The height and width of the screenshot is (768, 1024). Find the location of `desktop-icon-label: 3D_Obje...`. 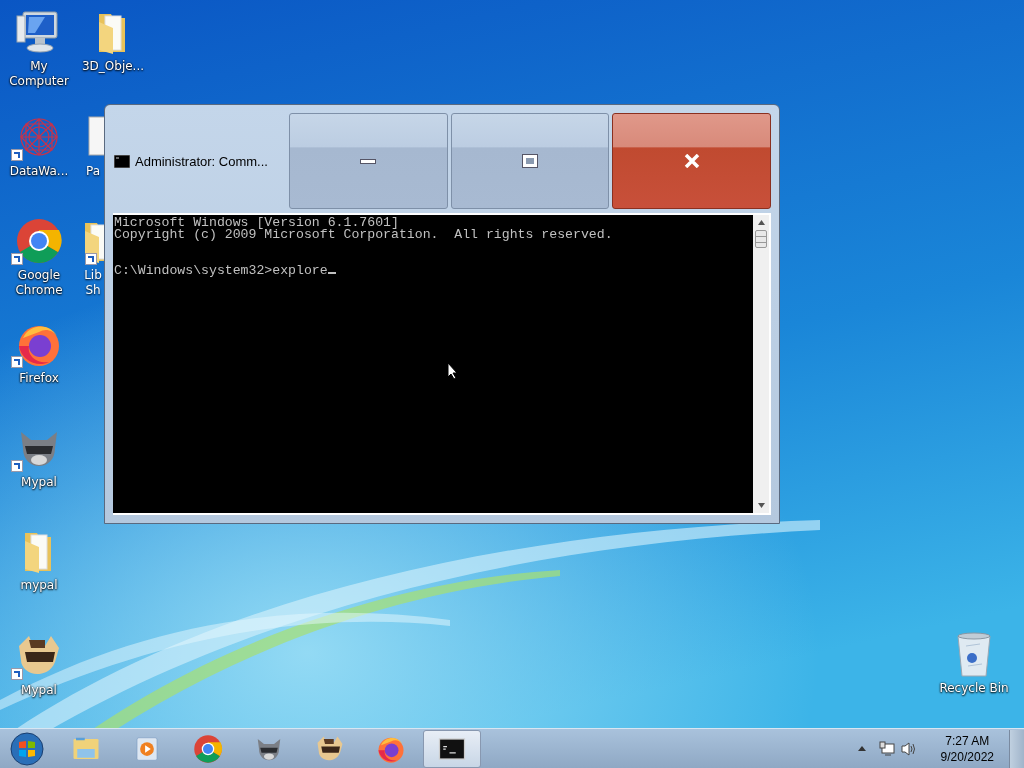

desktop-icon-label: 3D_Obje... is located at coordinates (113, 66).